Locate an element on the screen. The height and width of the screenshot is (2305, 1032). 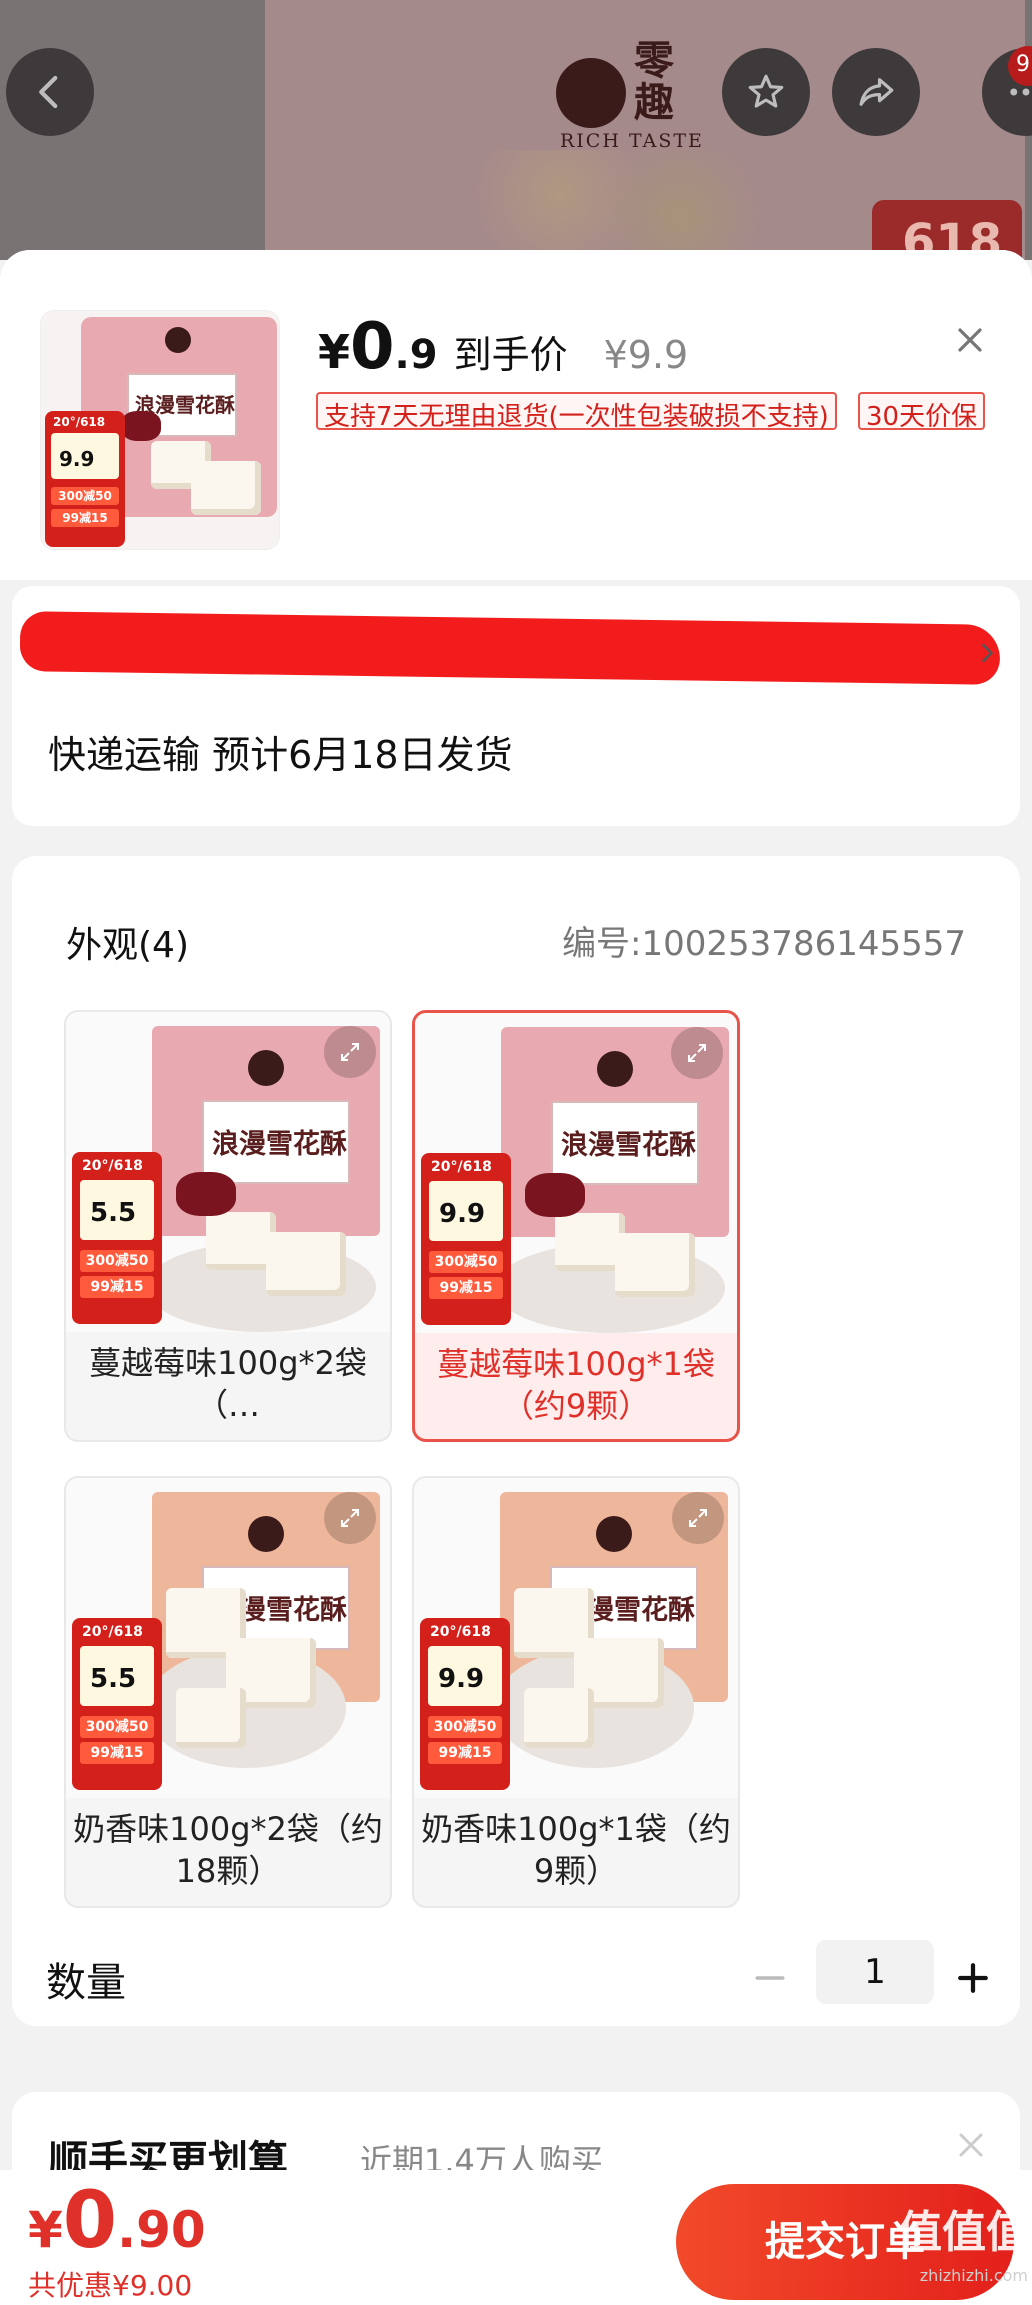
banner-decoration is located at coordinates (620, 205).